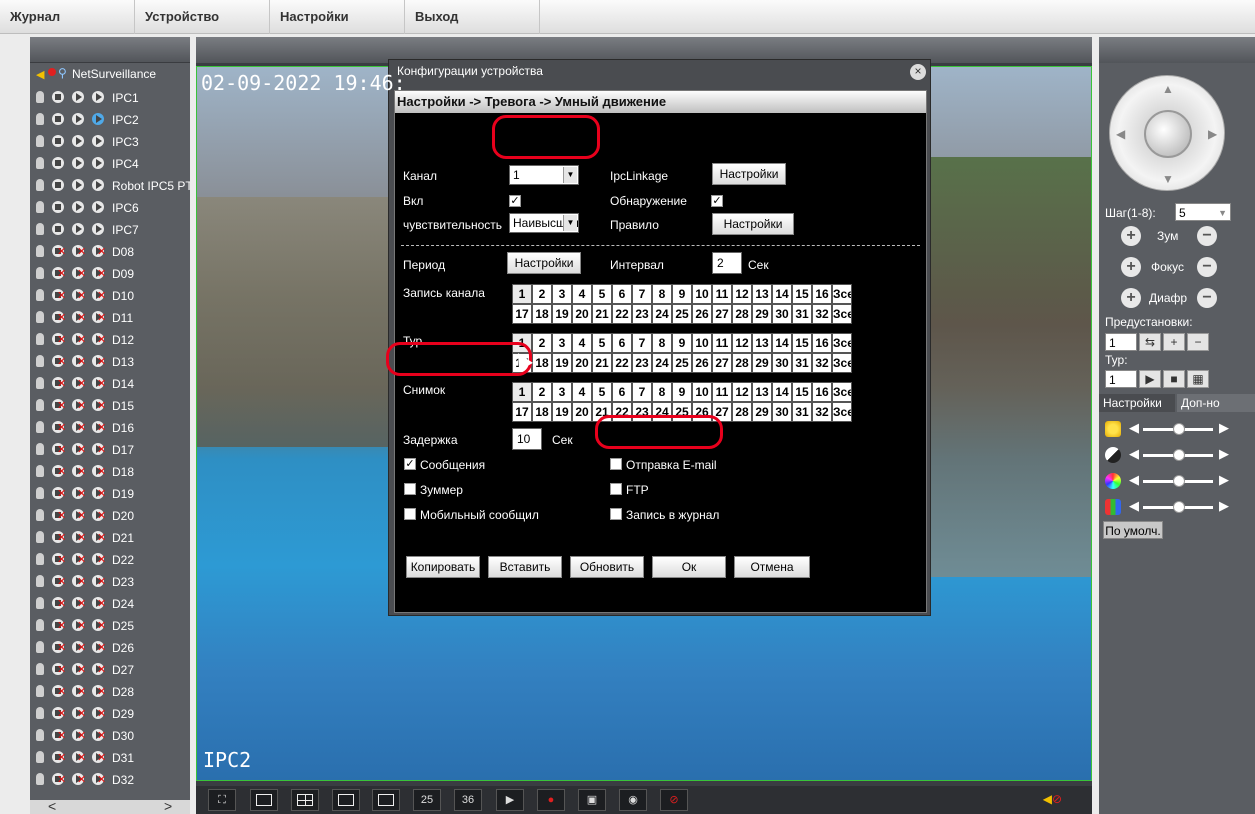 This screenshot has height=814, width=1255. I want to click on channel-item: D14, so click(110, 384).